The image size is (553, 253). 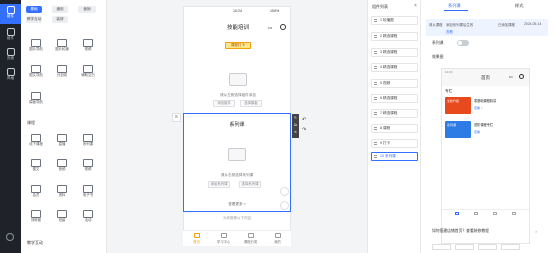 What do you see at coordinates (250, 238) in the screenshot?
I see `tab-category: 课程分类` at bounding box center [250, 238].